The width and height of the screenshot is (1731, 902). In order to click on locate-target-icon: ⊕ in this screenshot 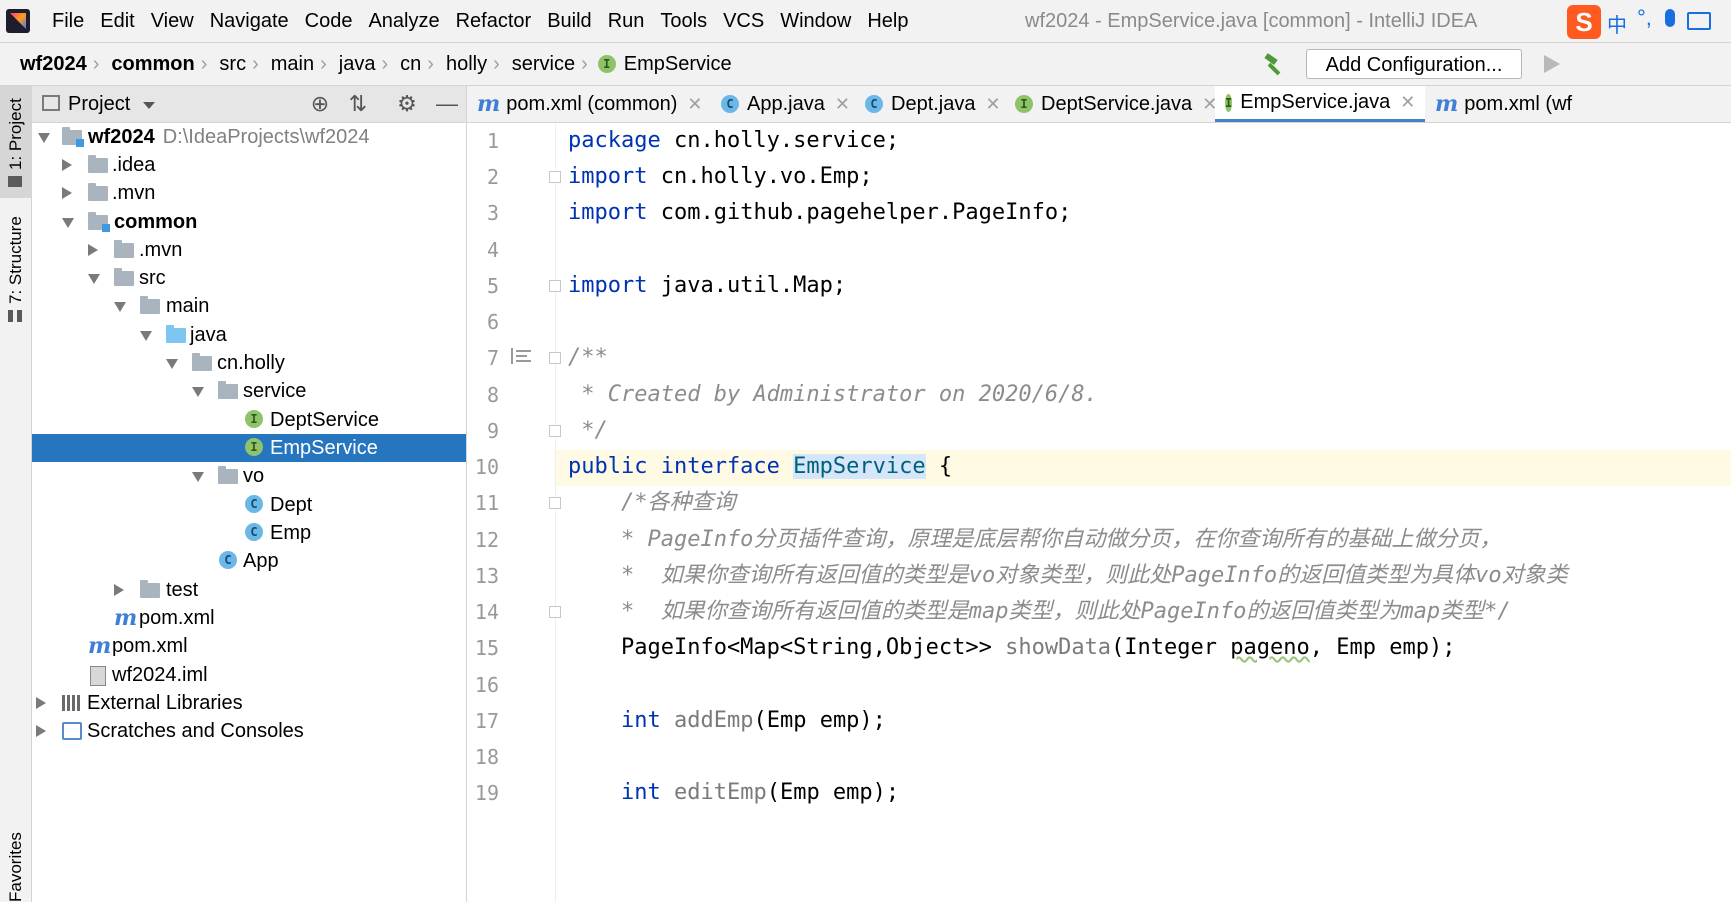, I will do `click(320, 104)`.